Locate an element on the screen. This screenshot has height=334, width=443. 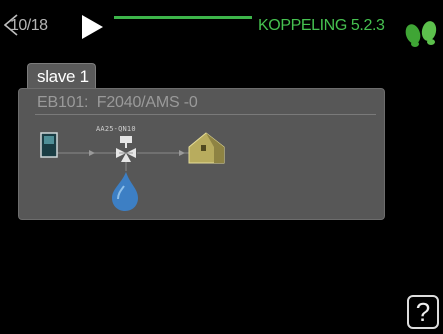
help-label: ? is located at coordinates (423, 312).